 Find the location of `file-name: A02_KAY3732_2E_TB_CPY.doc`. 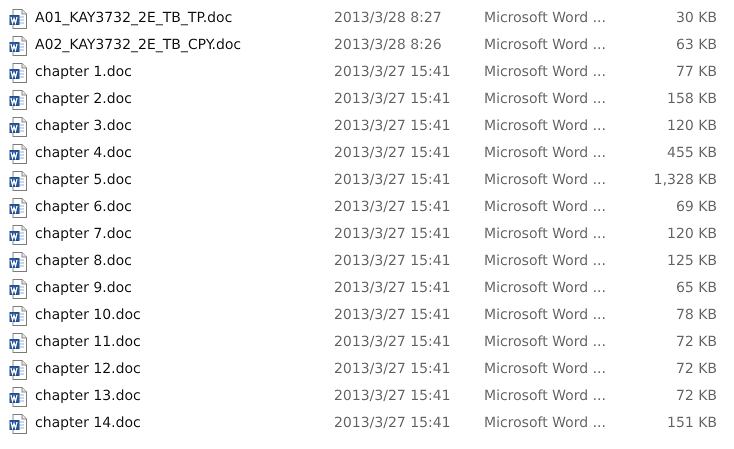

file-name: A02_KAY3732_2E_TB_CPY.doc is located at coordinates (138, 45).